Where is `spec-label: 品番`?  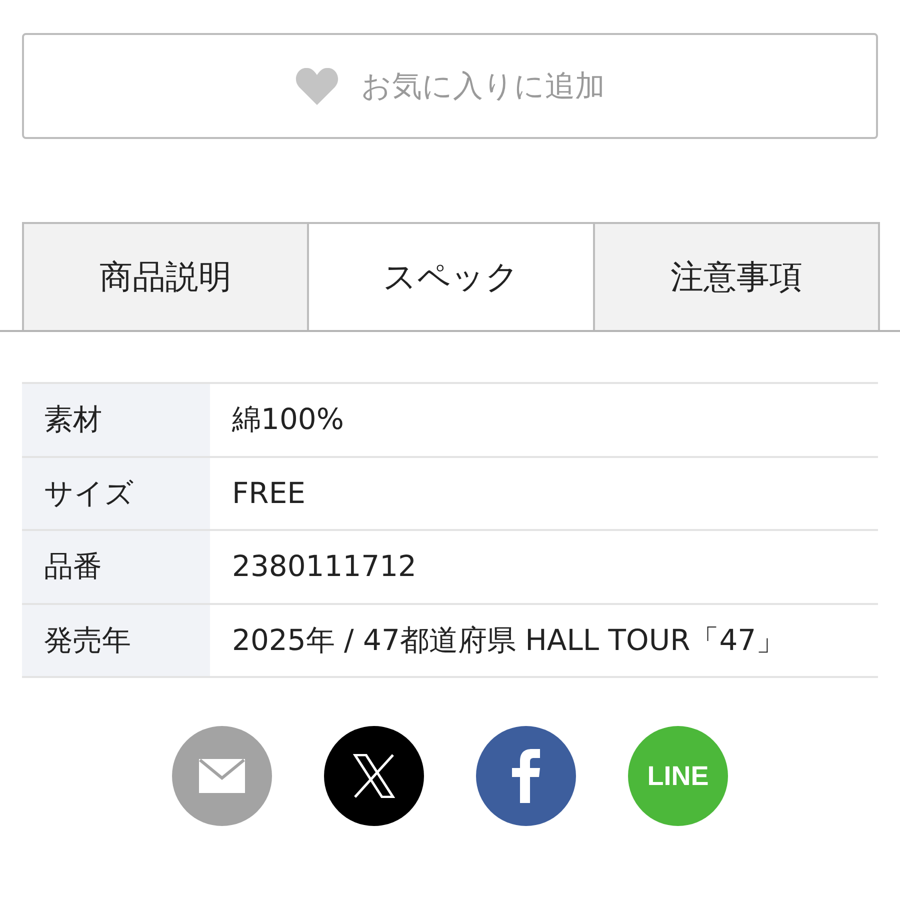
spec-label: 品番 is located at coordinates (116, 566).